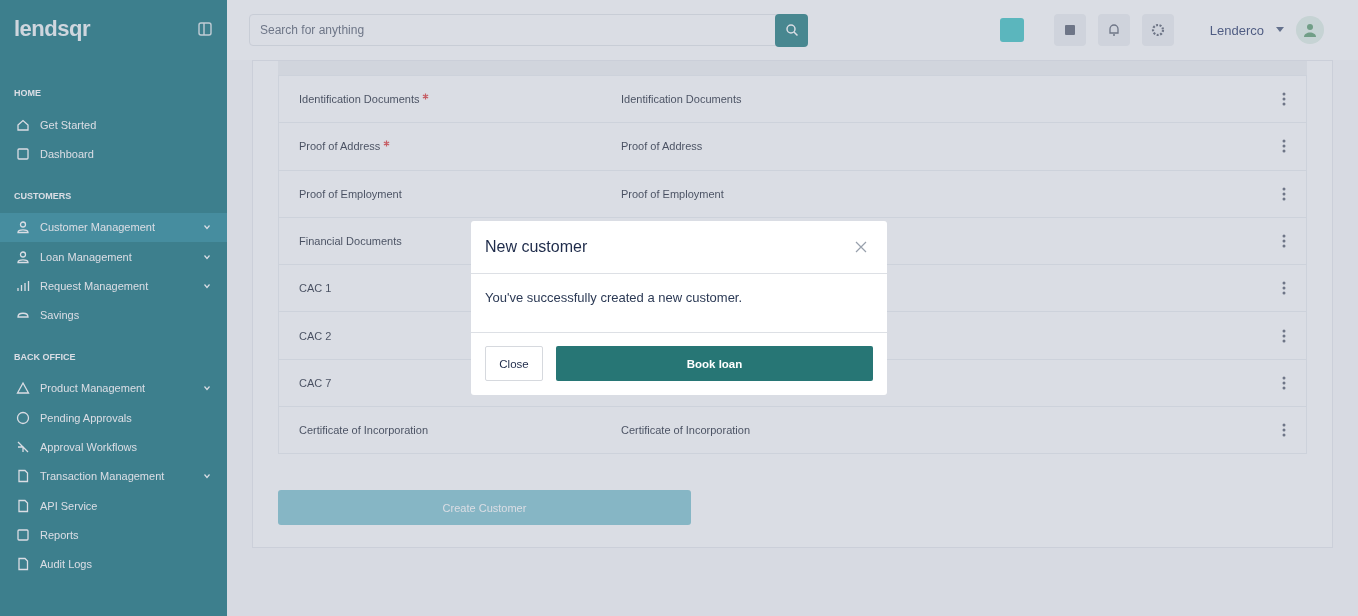  I want to click on user-menu: Lenderco, so click(1236, 30).